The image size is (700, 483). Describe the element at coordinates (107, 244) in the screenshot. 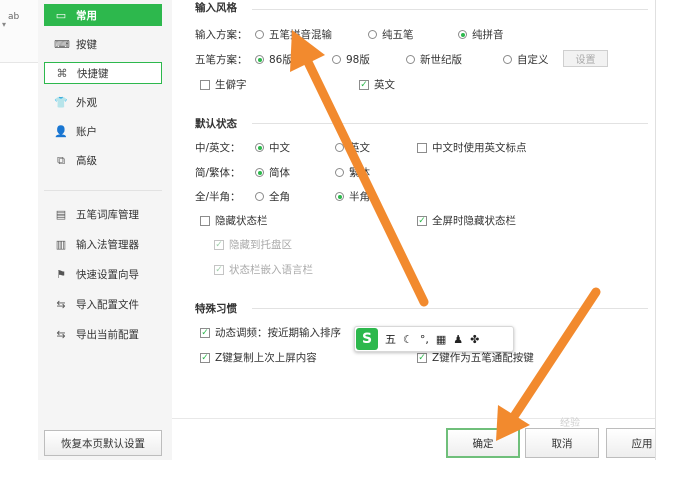

I see `sidebar-item-label: 输入法管理器` at that location.